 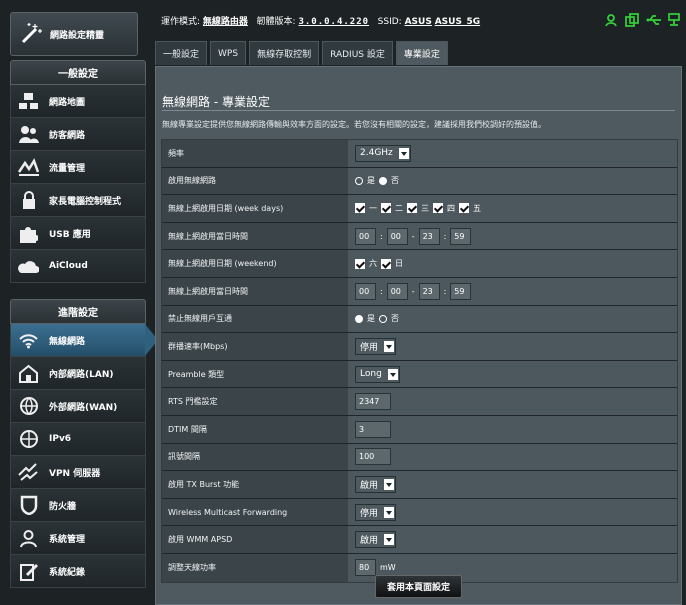 I want to click on end-minute-input: 59, so click(x=461, y=236).